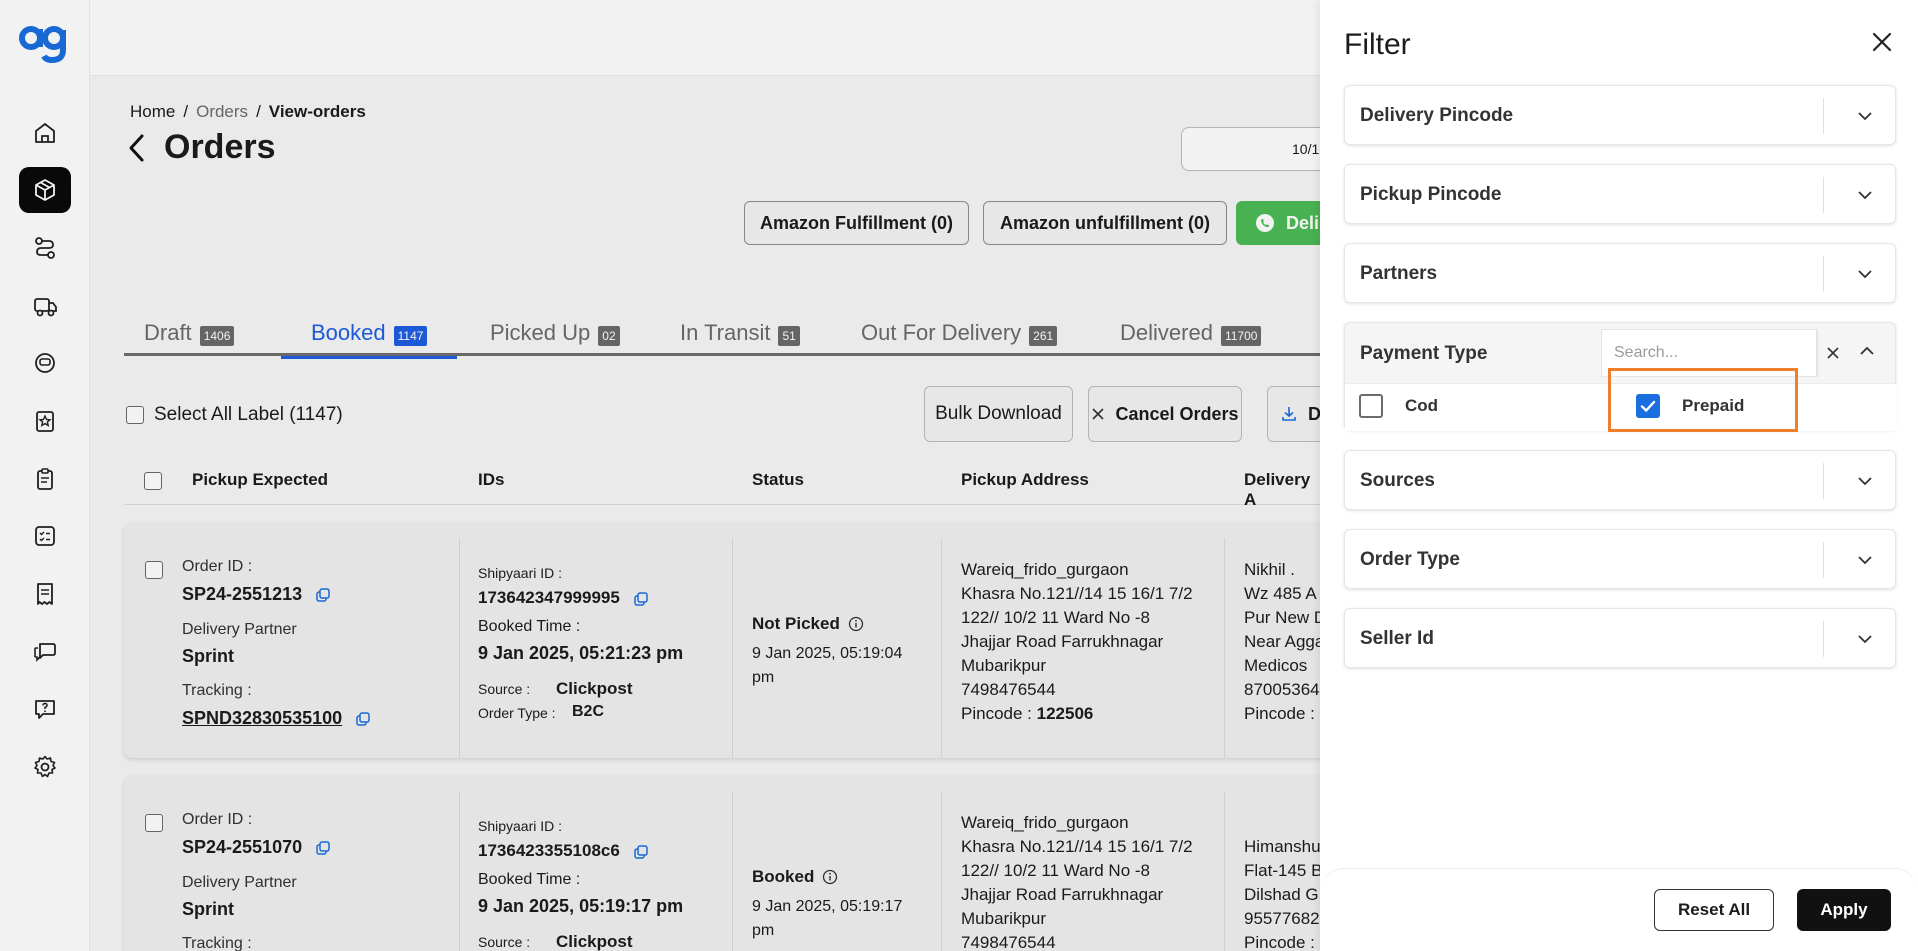  I want to click on filter-partners: Partners, so click(1620, 273).